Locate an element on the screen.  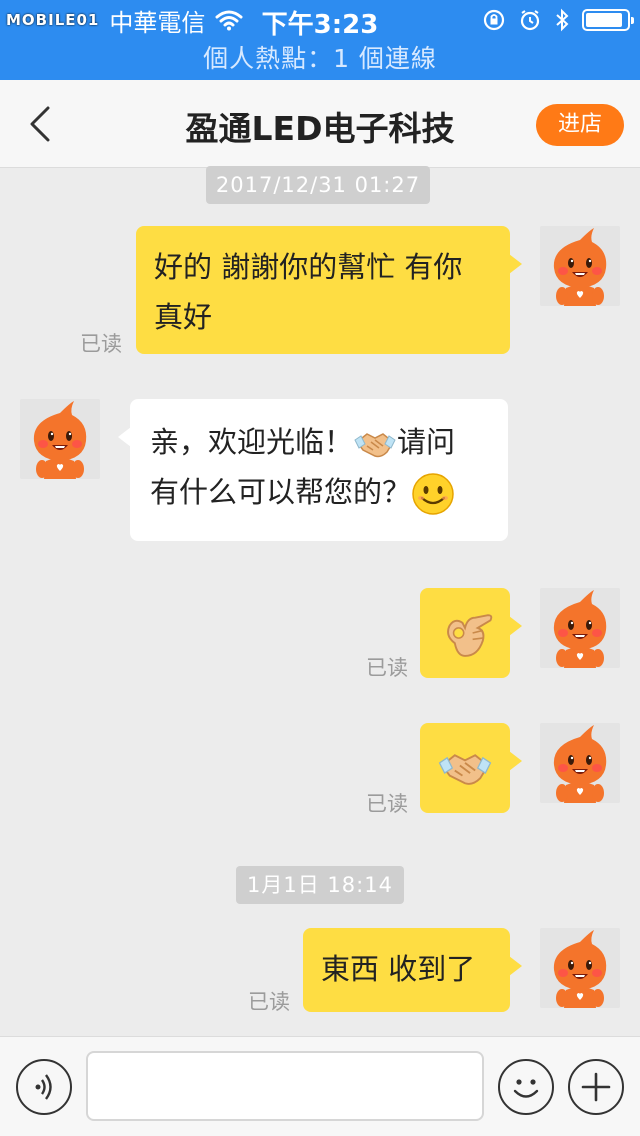
plus-button is located at coordinates (596, 1087).